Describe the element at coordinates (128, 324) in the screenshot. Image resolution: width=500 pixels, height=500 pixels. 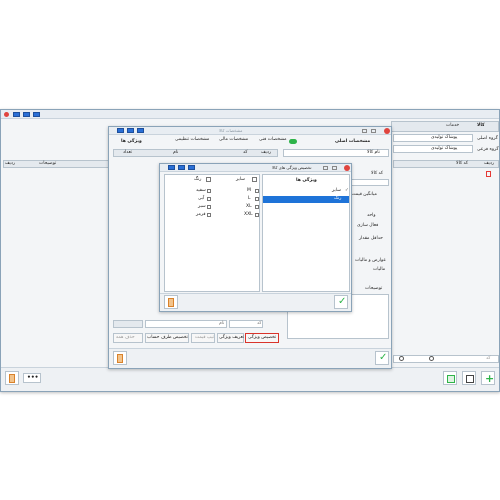
I see `filter-button` at that location.